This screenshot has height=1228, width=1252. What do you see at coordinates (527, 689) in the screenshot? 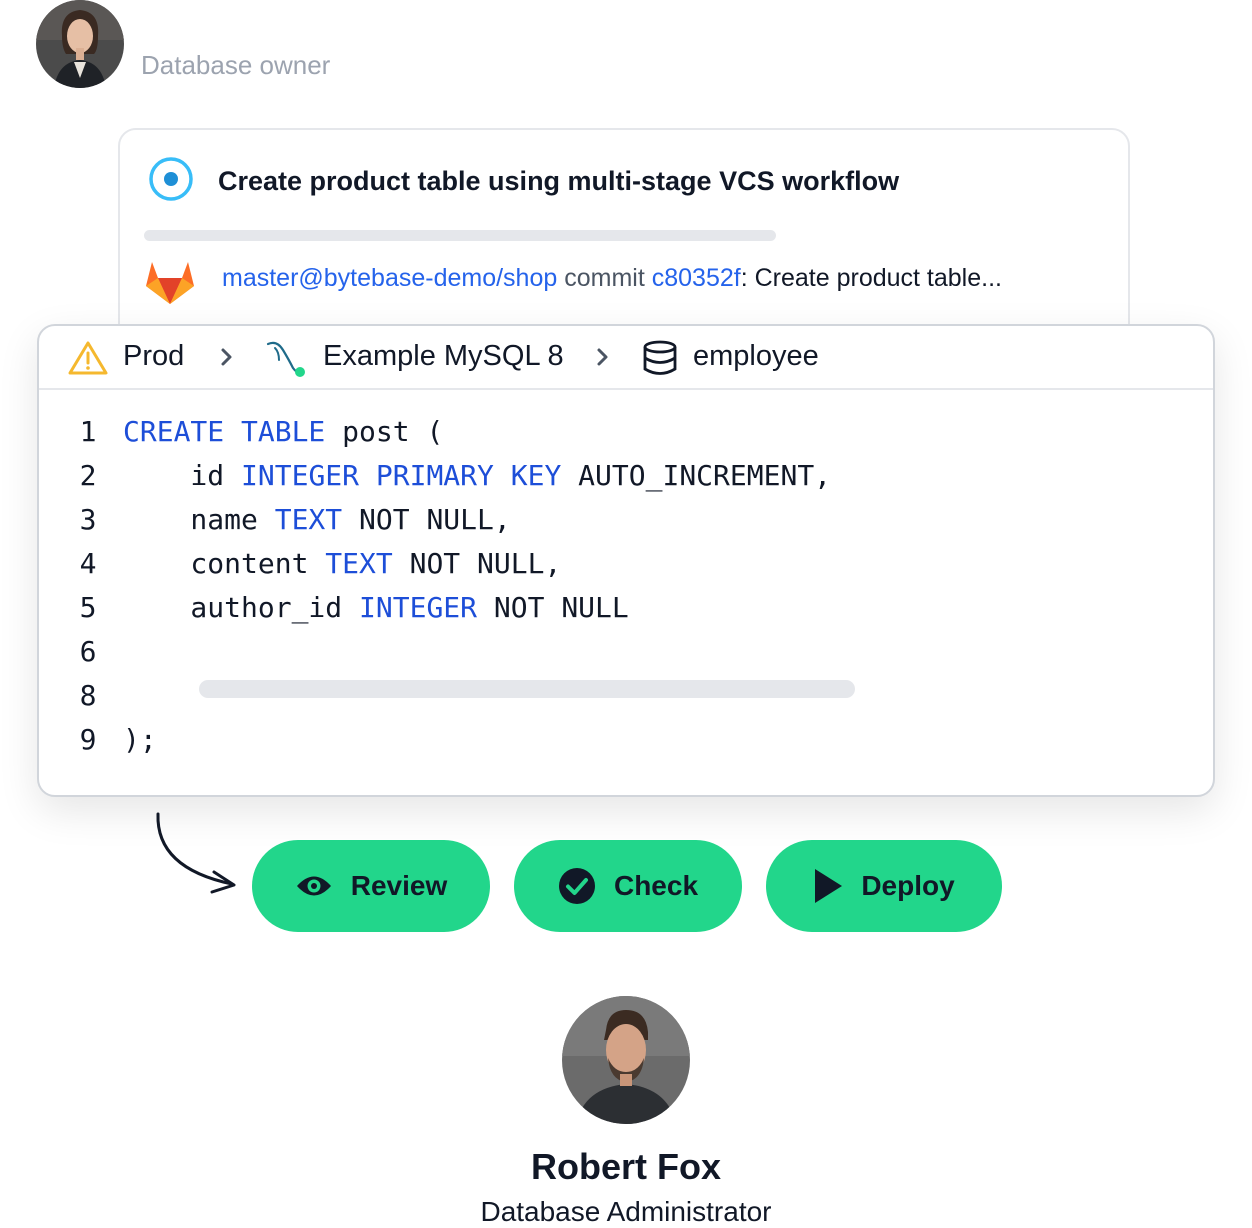
I see `code-placeholder-bar` at bounding box center [527, 689].